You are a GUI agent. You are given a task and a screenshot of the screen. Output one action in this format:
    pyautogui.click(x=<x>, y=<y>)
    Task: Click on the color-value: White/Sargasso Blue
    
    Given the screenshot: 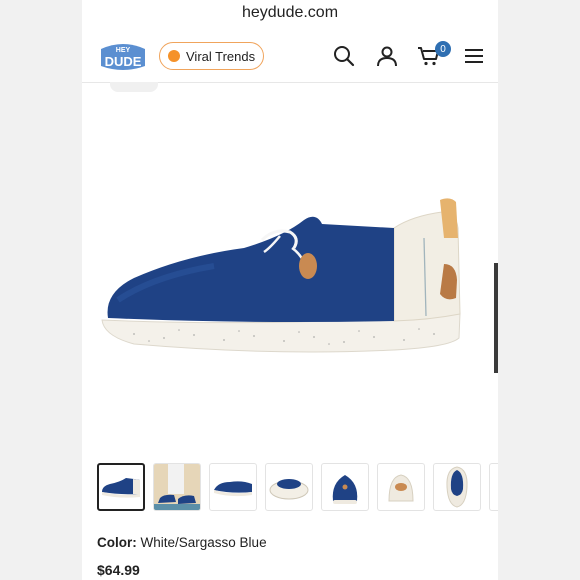 What is the action you would take?
    pyautogui.click(x=203, y=542)
    